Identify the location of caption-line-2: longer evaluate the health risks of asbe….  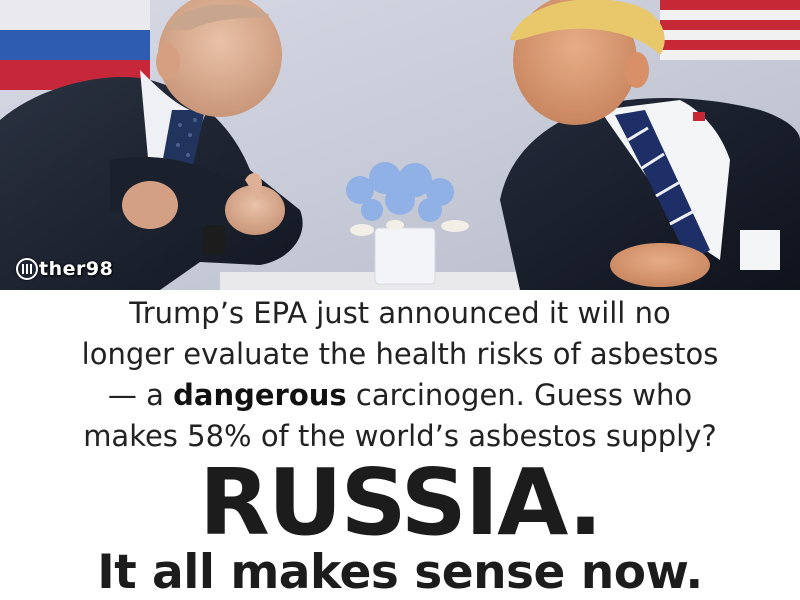
(400, 354).